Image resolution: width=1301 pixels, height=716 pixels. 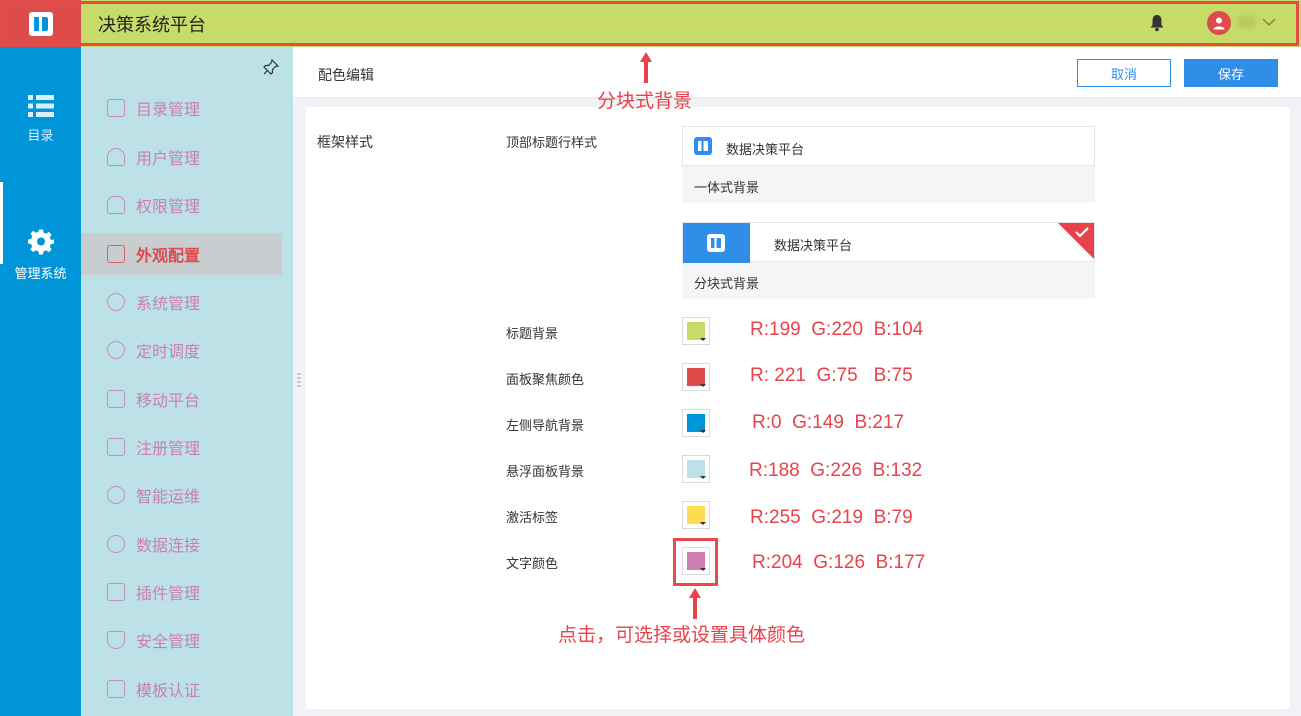 I want to click on color-label-title-bg: 标题背景, so click(x=532, y=334).